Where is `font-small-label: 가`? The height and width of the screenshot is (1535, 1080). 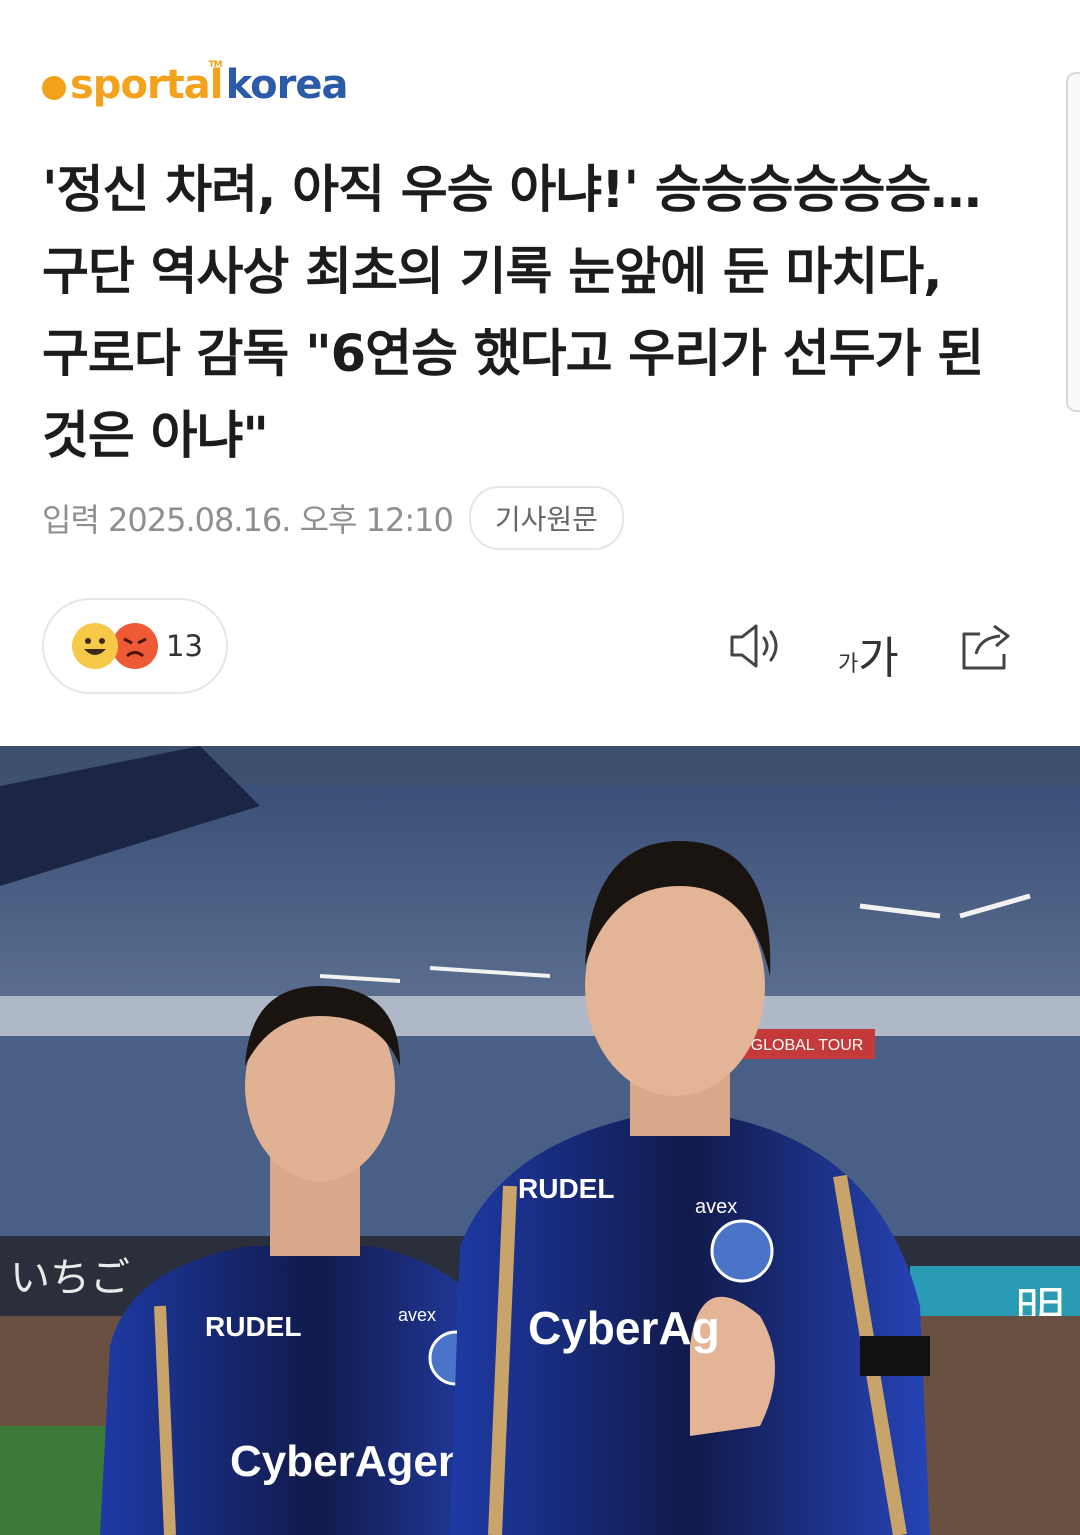 font-small-label: 가 is located at coordinates (848, 664).